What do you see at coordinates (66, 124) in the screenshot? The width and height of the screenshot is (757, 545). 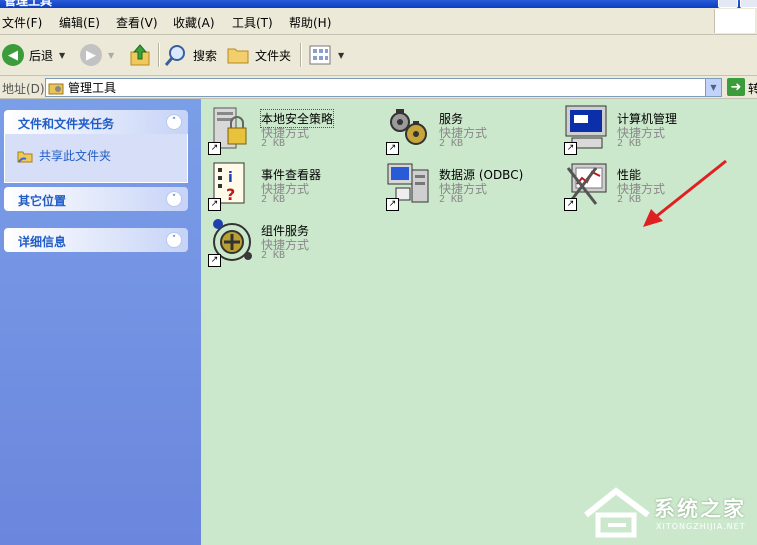 I see `file-folder-tasks-title: 文件和文件夹任务` at bounding box center [66, 124].